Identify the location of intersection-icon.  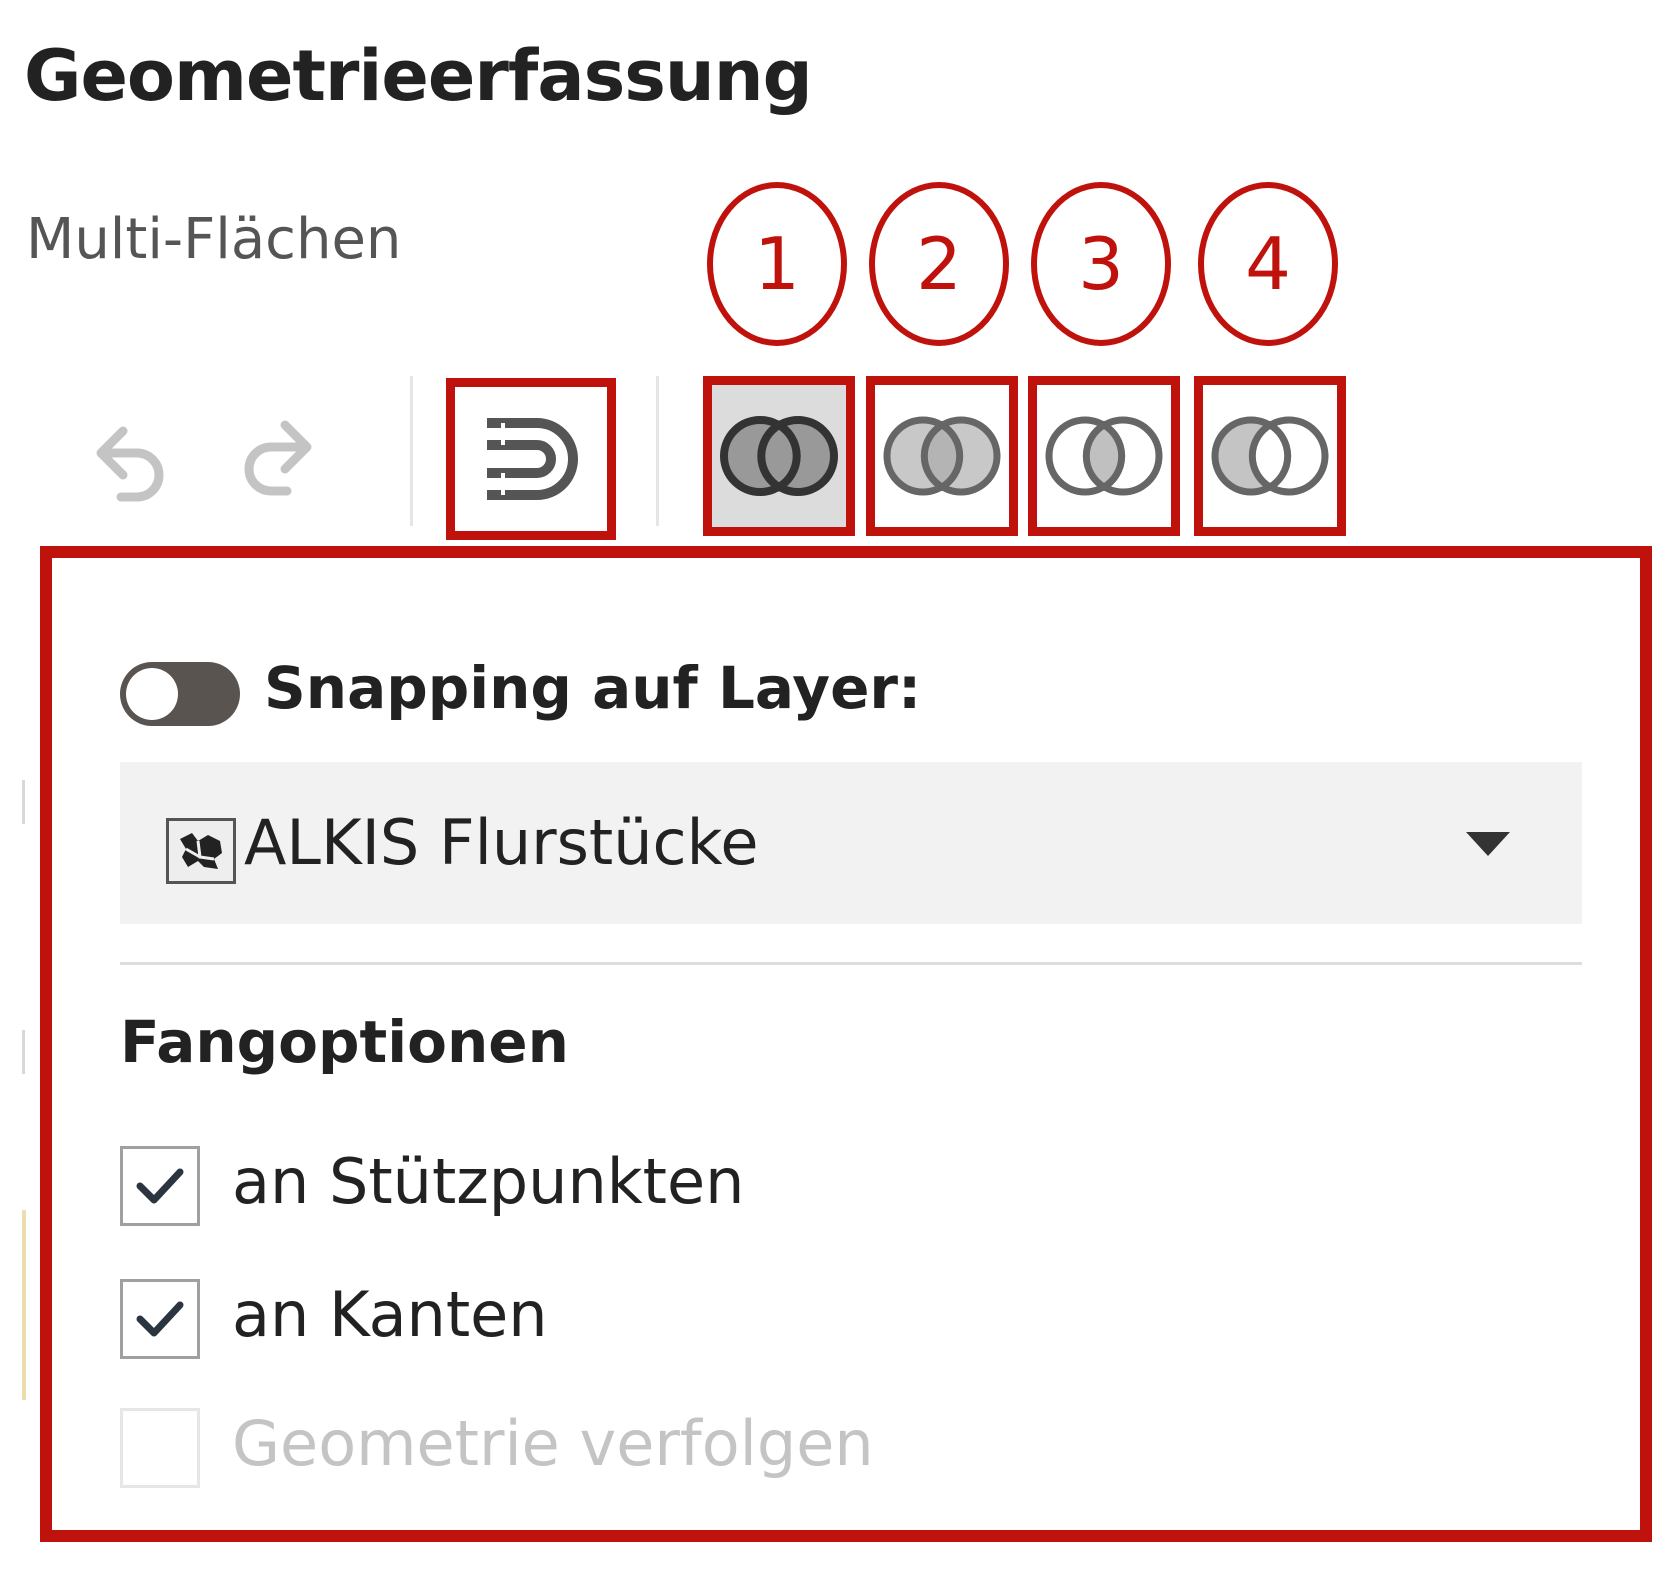
(1104, 456).